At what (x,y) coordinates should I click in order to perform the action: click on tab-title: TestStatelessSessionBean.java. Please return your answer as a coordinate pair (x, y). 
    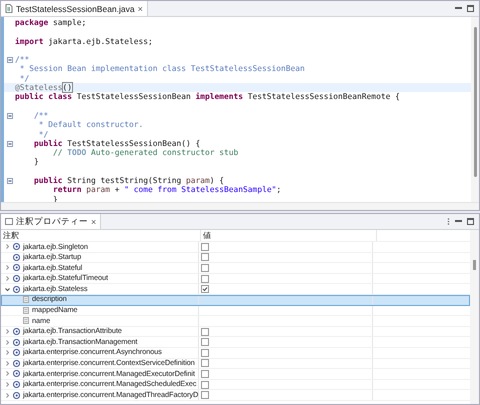
    Looking at the image, I should click on (75, 9).